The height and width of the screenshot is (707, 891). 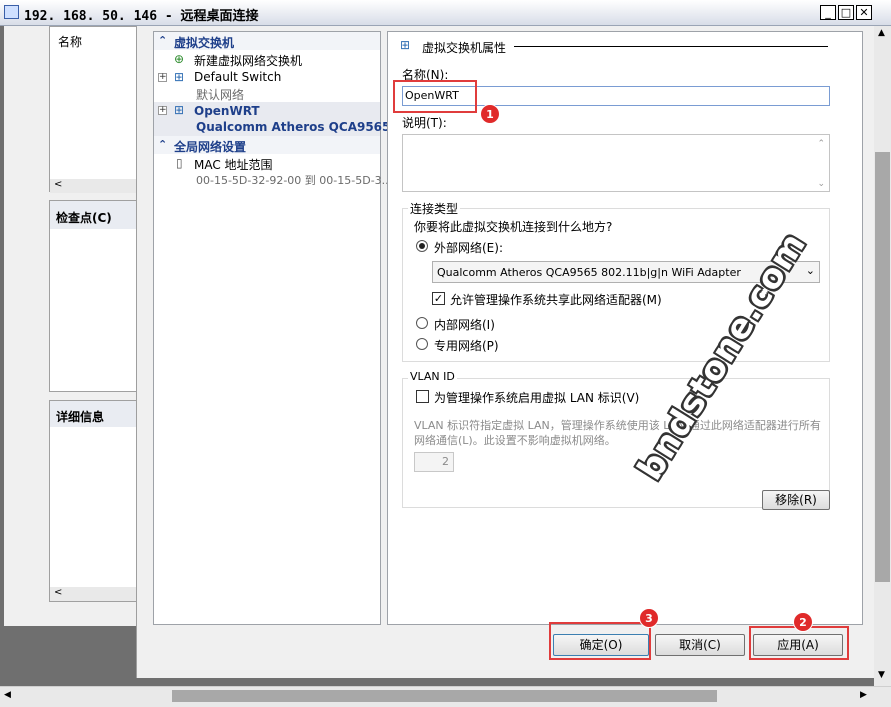 What do you see at coordinates (466, 345) in the screenshot?
I see `private-network-label: 专用网络(P)` at bounding box center [466, 345].